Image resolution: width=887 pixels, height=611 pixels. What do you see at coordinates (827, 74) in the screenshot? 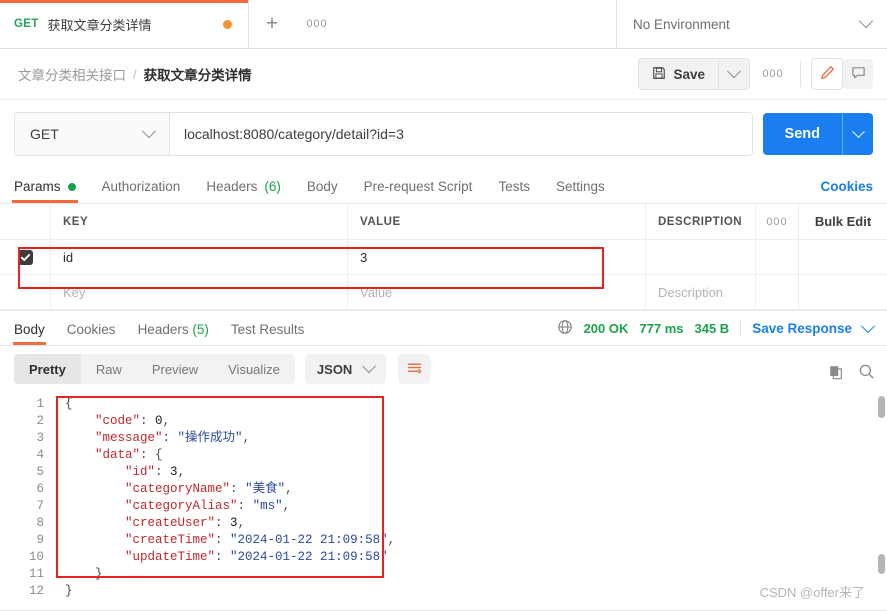
I see `edit-description-button` at bounding box center [827, 74].